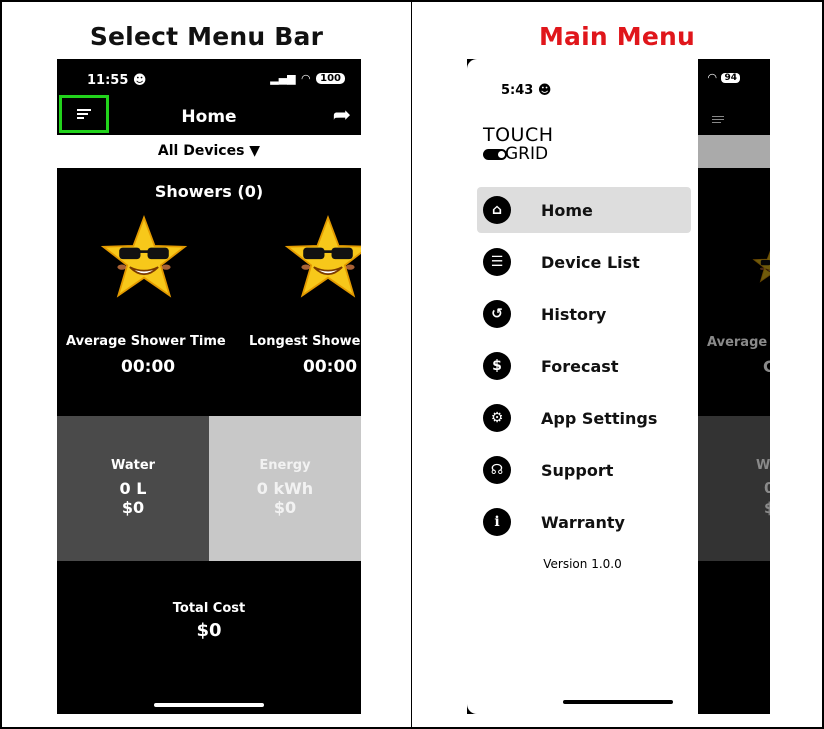  Describe the element at coordinates (133, 465) in the screenshot. I see `water-title: Water` at that location.